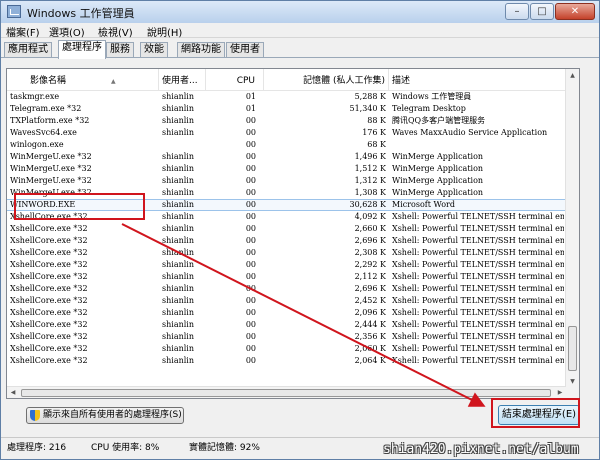  What do you see at coordinates (82, 49) in the screenshot?
I see `tab-processes: 處理程序` at bounding box center [82, 49].